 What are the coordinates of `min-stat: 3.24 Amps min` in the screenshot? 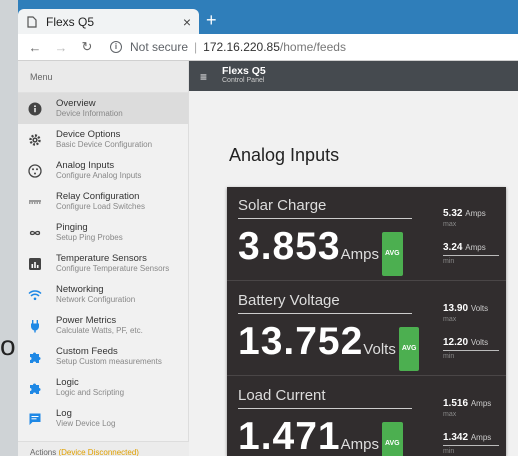 It's located at (473, 253).